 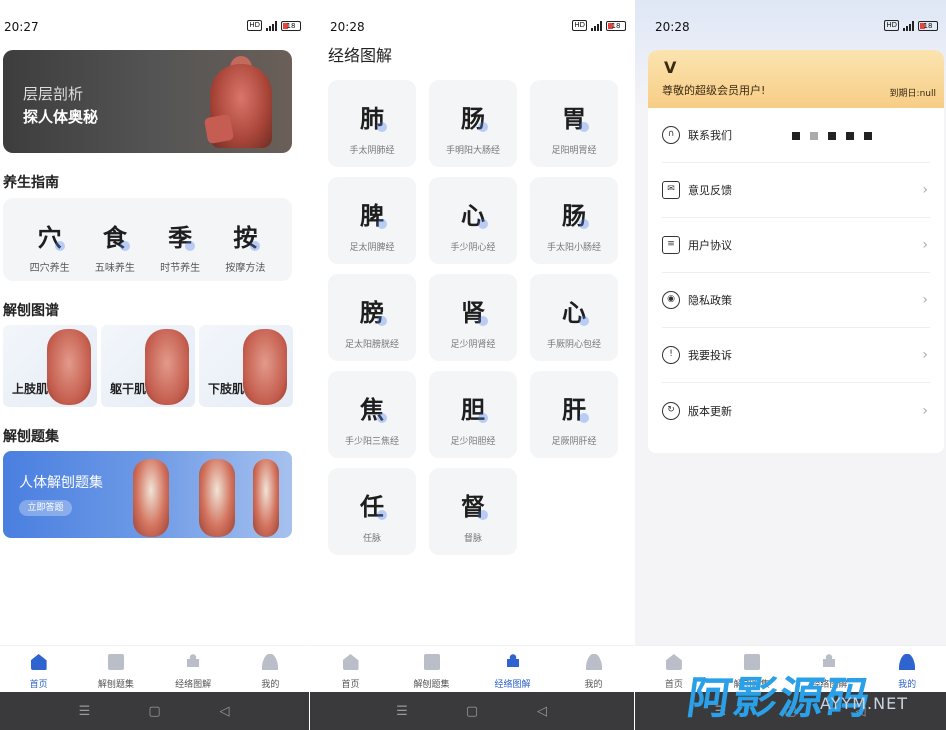 What do you see at coordinates (53, 94) in the screenshot?
I see `banner-line1: 层层剖析` at bounding box center [53, 94].